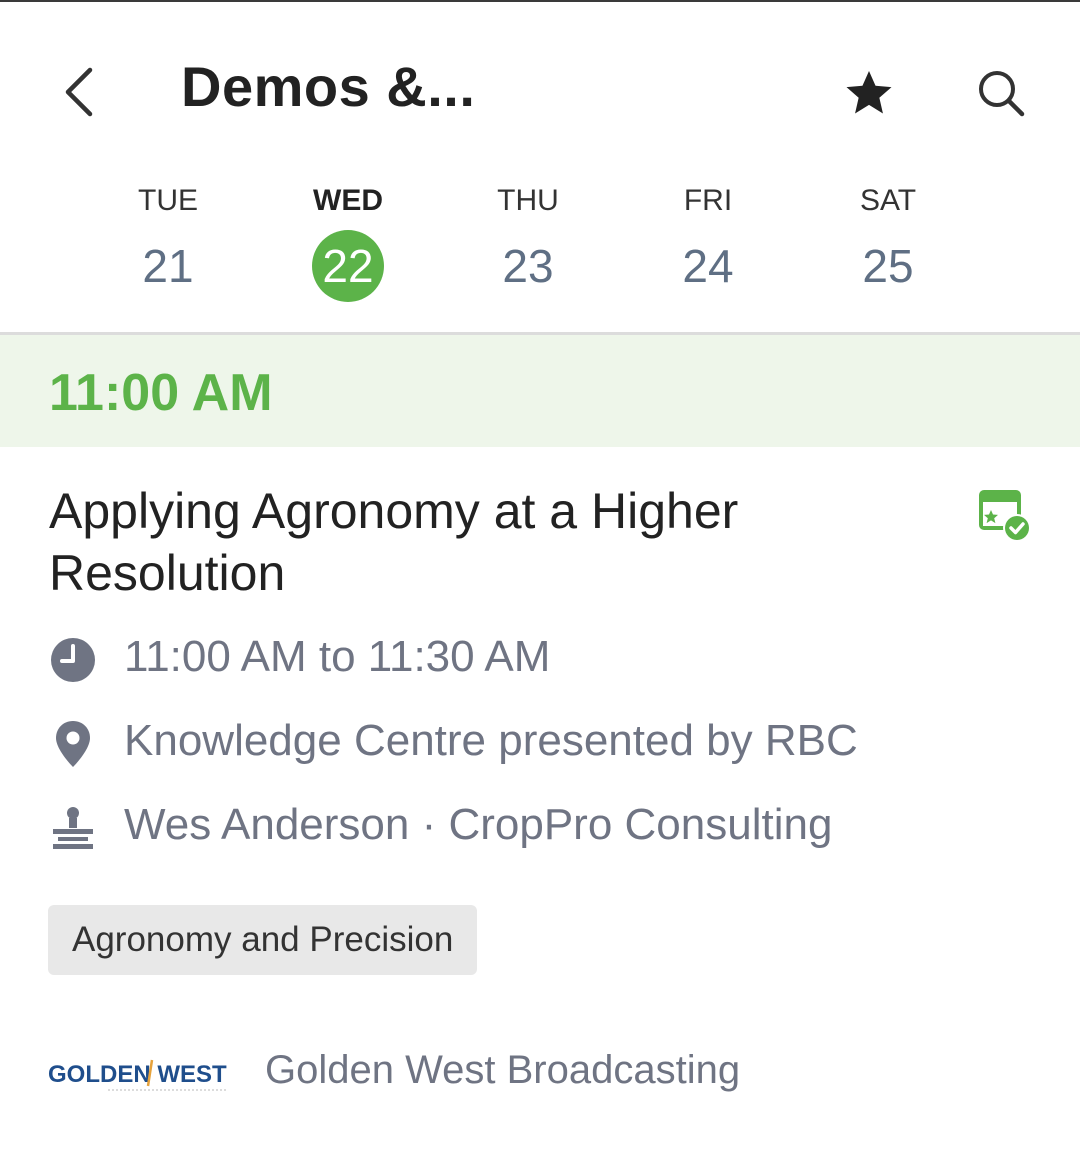  I want to click on day-name: TUE, so click(168, 200).